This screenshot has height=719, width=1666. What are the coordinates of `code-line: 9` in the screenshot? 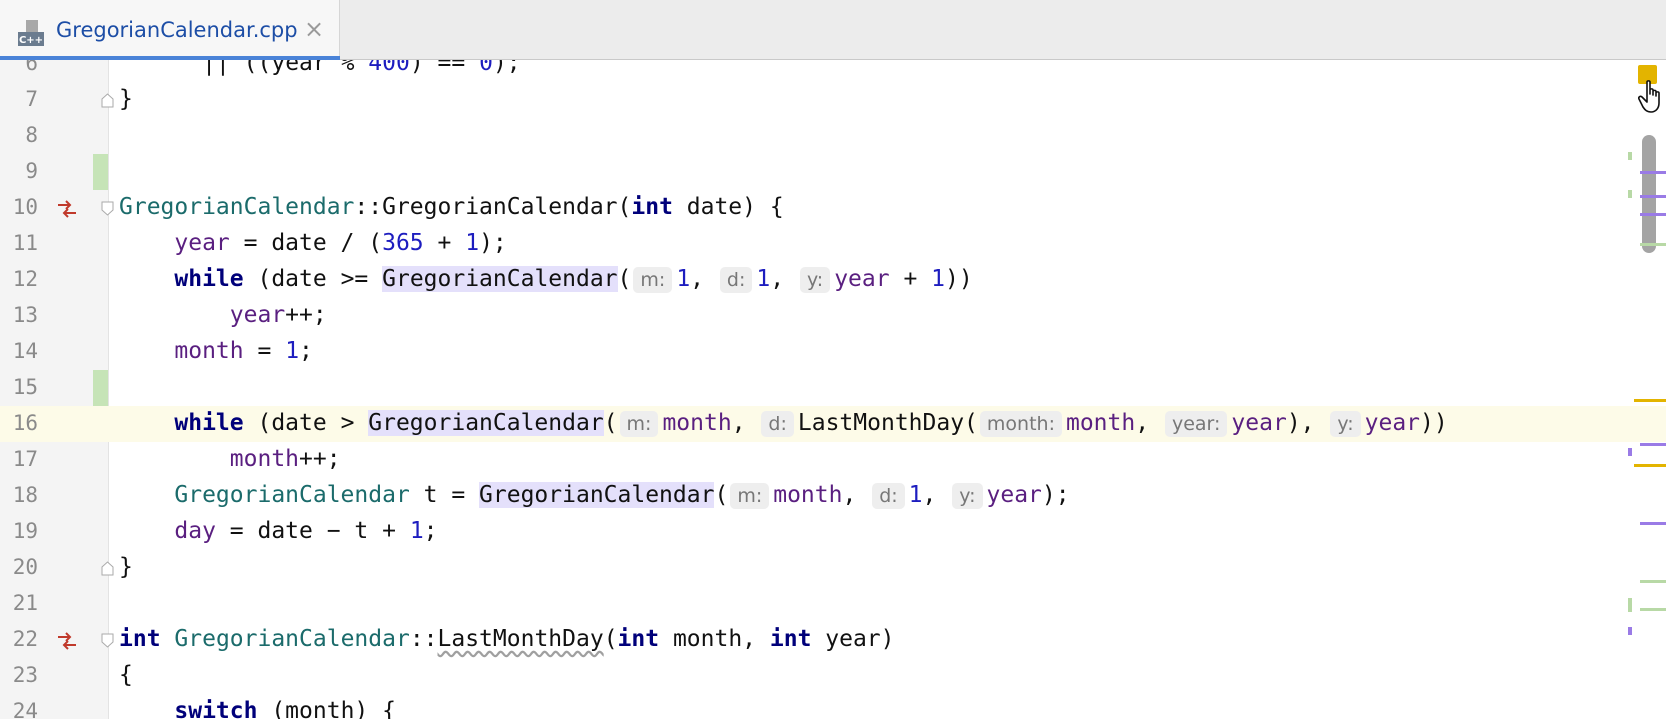 It's located at (833, 172).